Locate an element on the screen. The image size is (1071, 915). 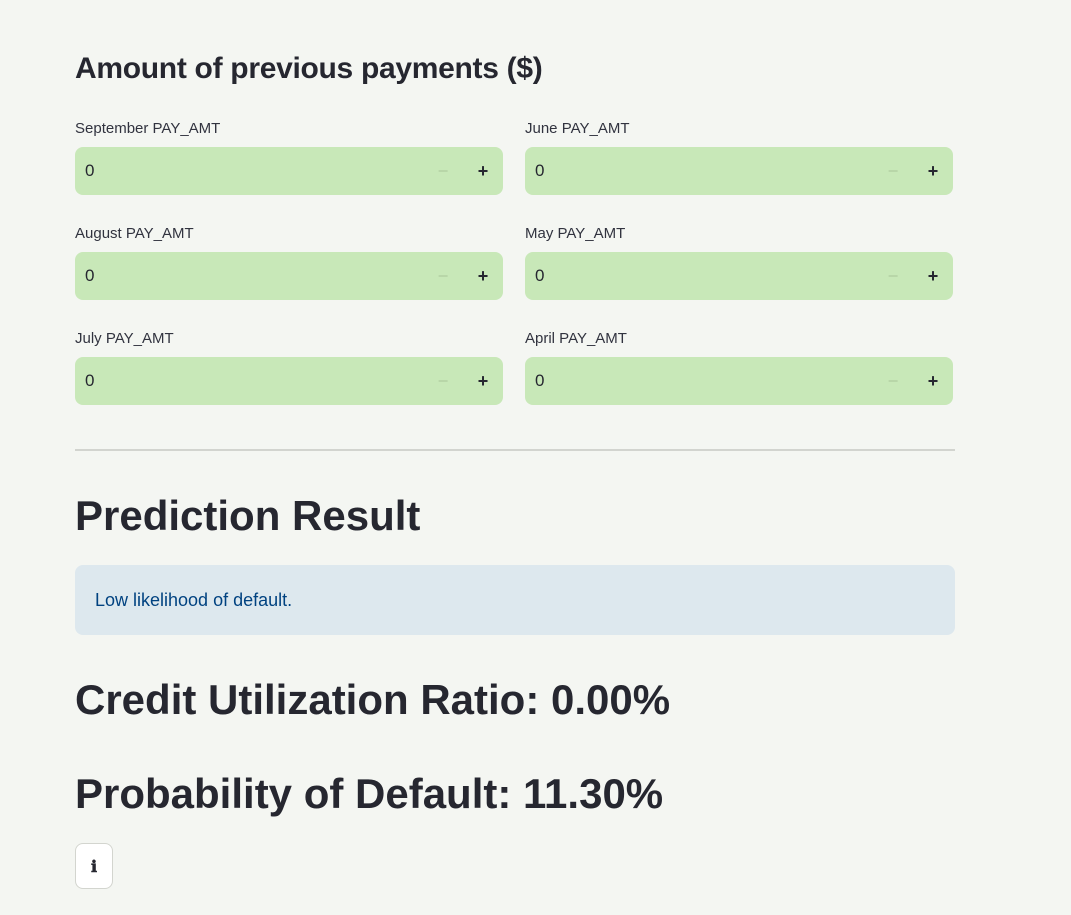
field-july-pay-amt: July PAY_AMT 0 − + is located at coordinates (289, 367).